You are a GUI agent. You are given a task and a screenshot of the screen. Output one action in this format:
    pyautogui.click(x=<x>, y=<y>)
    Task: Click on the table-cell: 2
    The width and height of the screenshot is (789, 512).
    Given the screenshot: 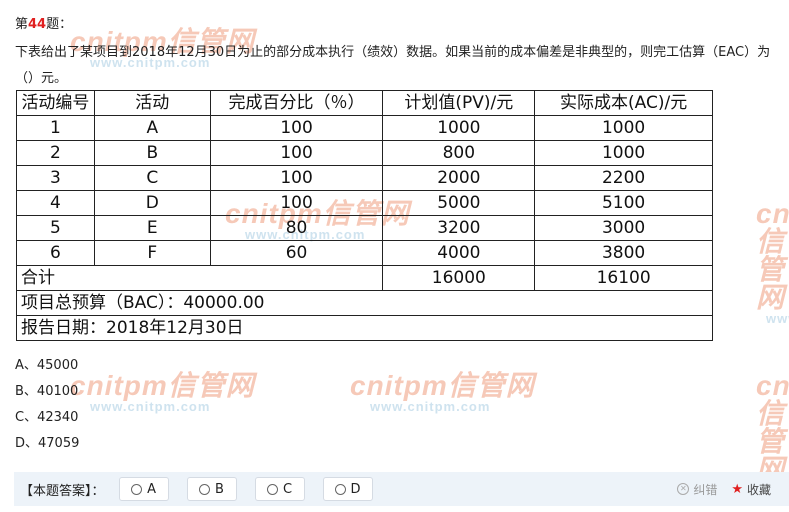 What is the action you would take?
    pyautogui.click(x=55, y=153)
    